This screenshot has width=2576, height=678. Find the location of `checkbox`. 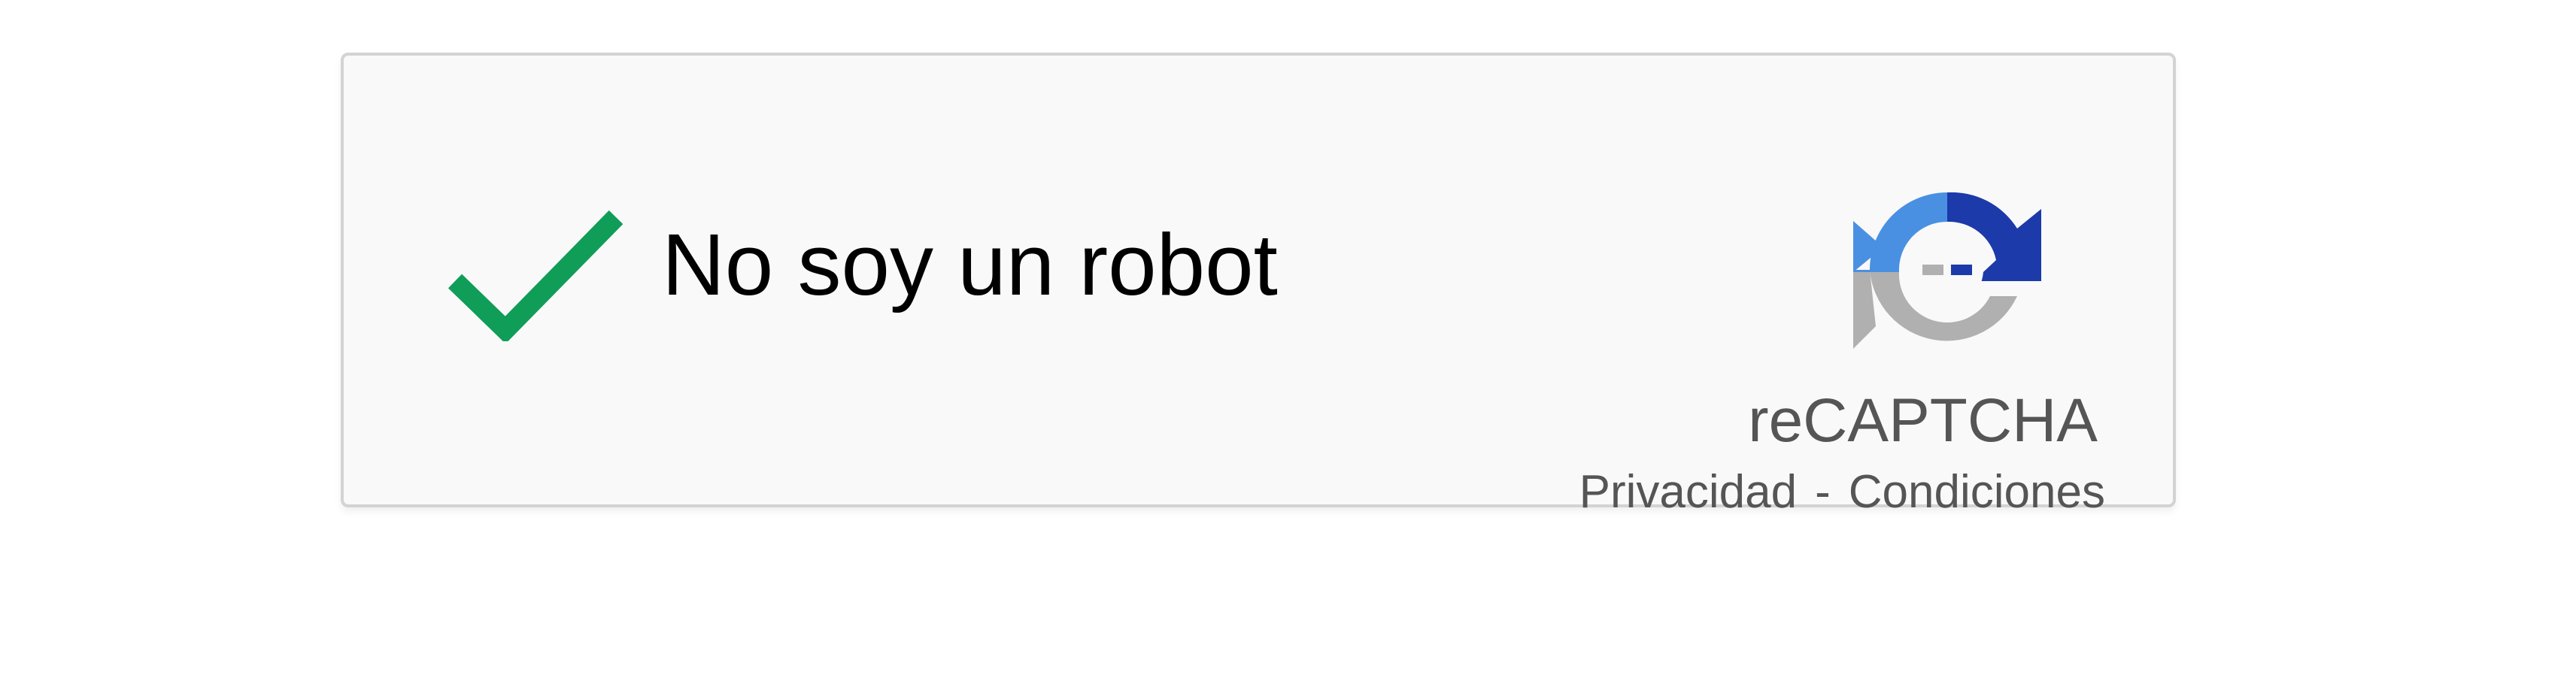

checkbox is located at coordinates (535, 266).